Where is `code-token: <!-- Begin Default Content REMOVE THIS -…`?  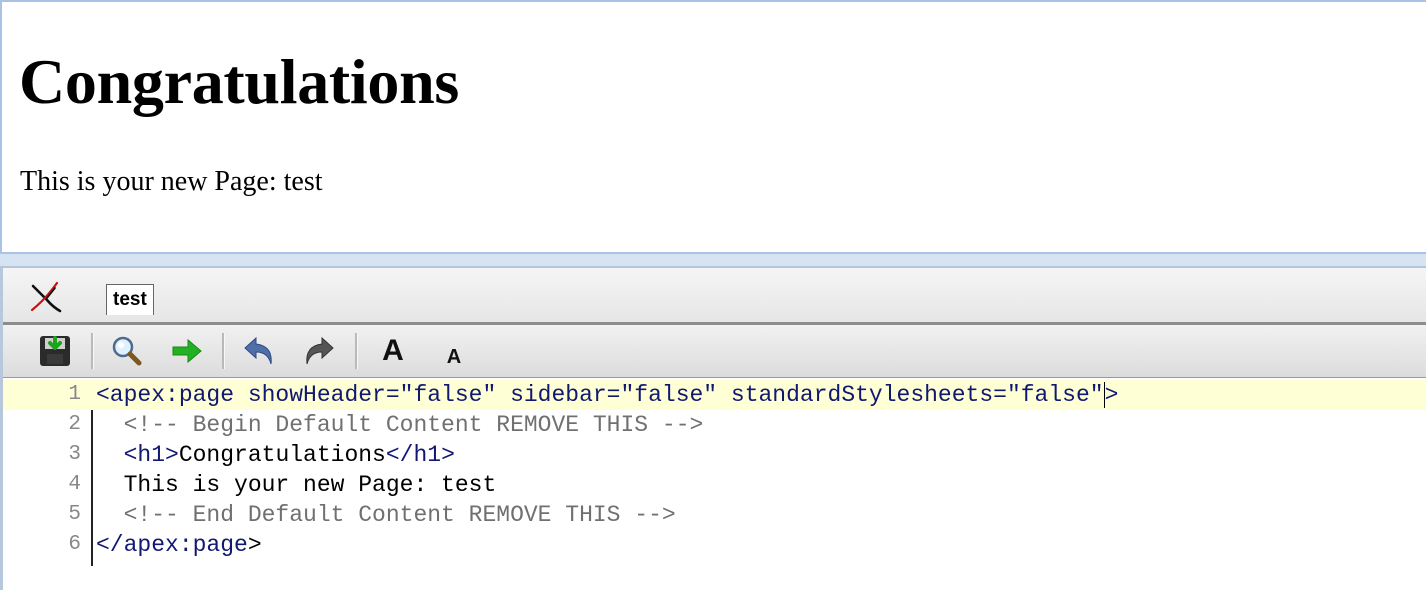 code-token: <!-- Begin Default Content REMOVE THIS -… is located at coordinates (400, 425).